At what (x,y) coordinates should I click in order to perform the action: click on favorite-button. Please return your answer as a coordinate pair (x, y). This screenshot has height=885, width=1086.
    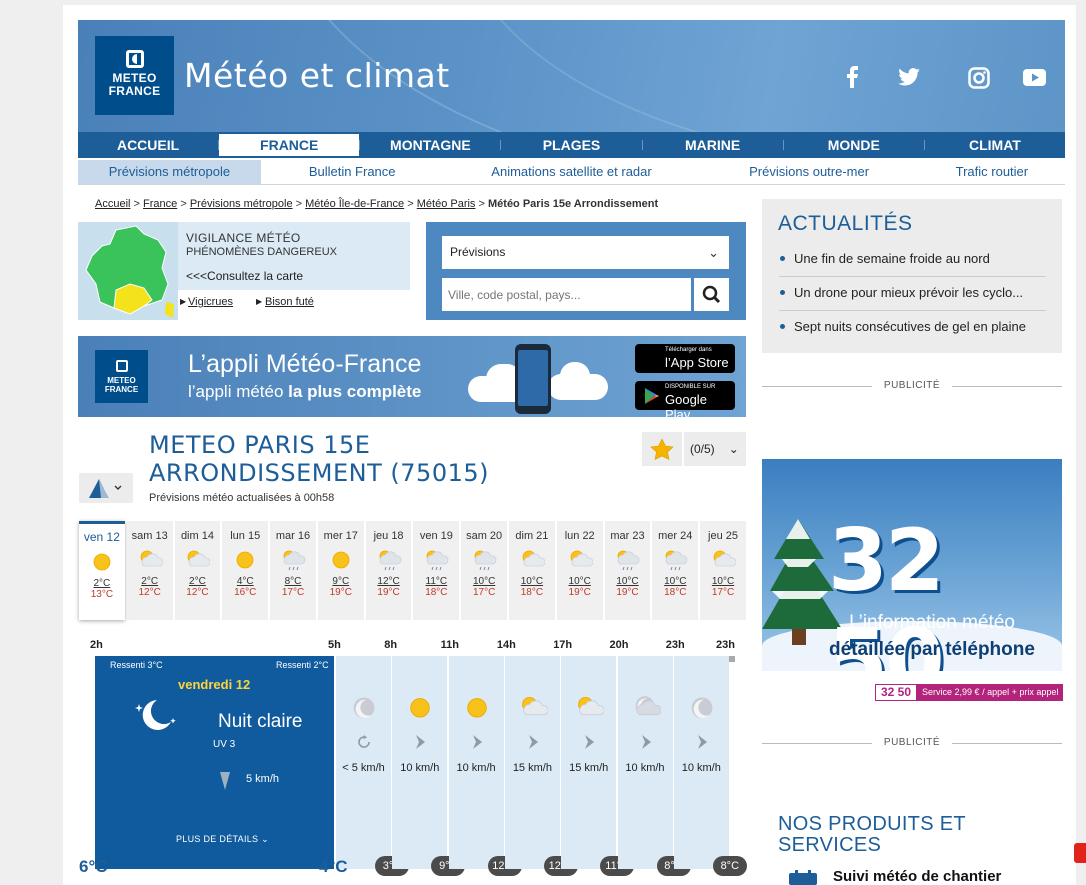
    Looking at the image, I should click on (662, 449).